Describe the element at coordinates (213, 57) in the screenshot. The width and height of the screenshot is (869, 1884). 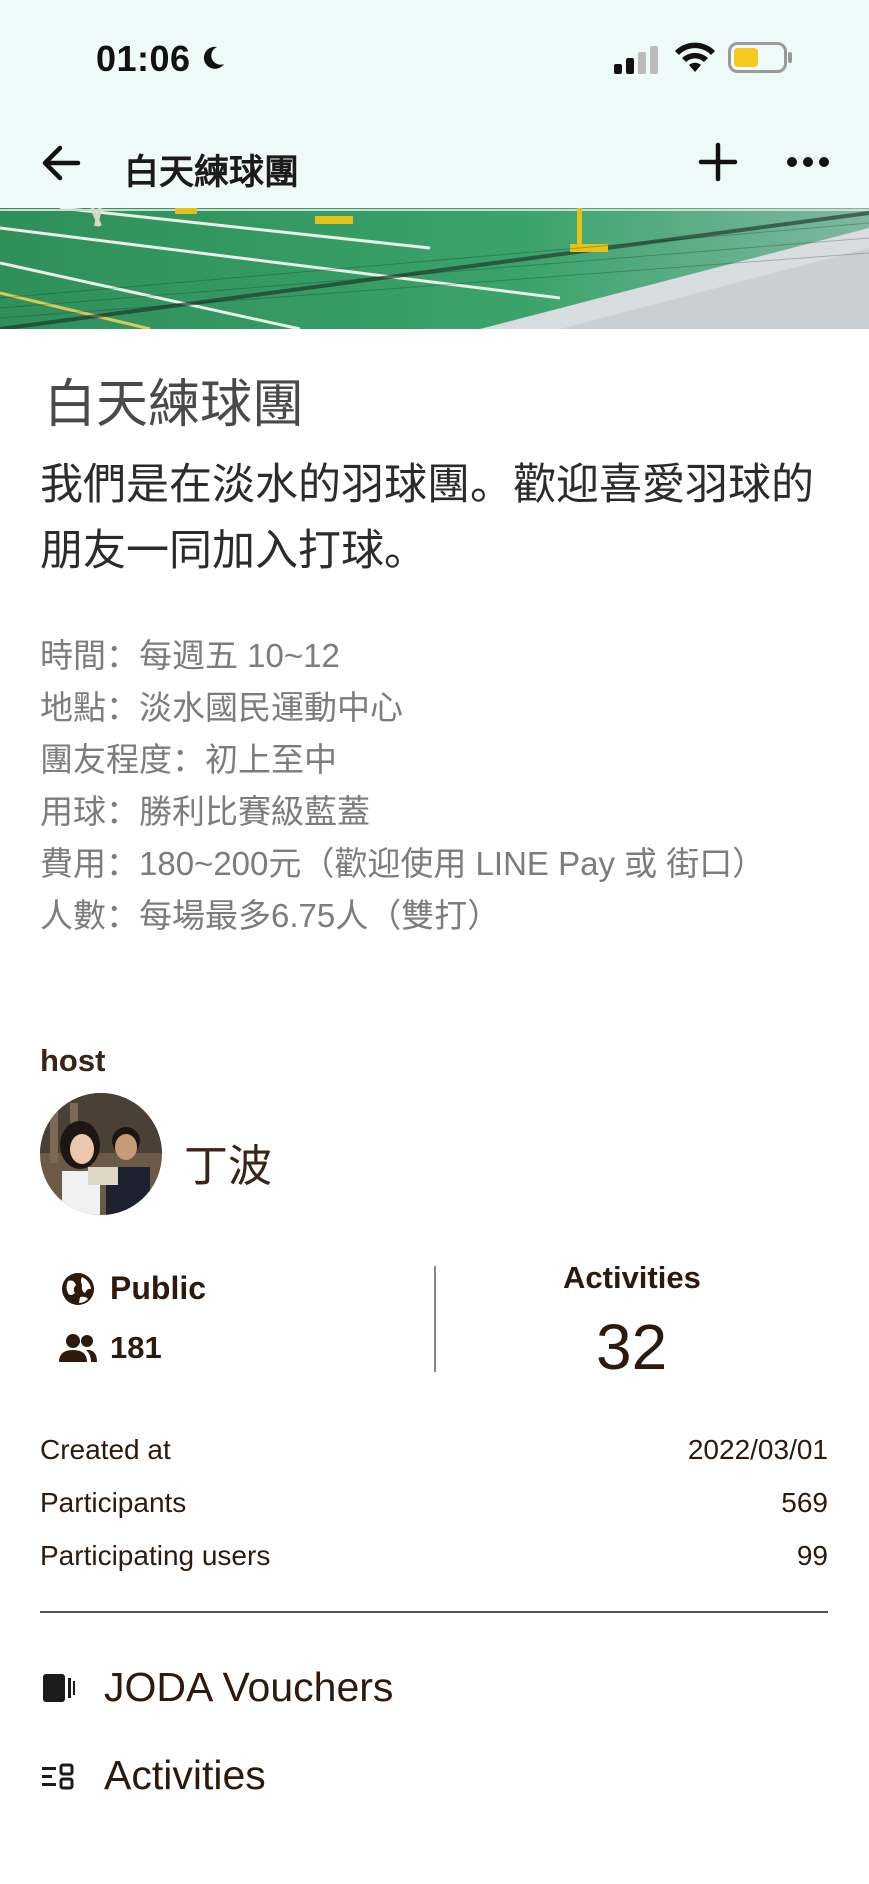
I see `moon-icon` at that location.